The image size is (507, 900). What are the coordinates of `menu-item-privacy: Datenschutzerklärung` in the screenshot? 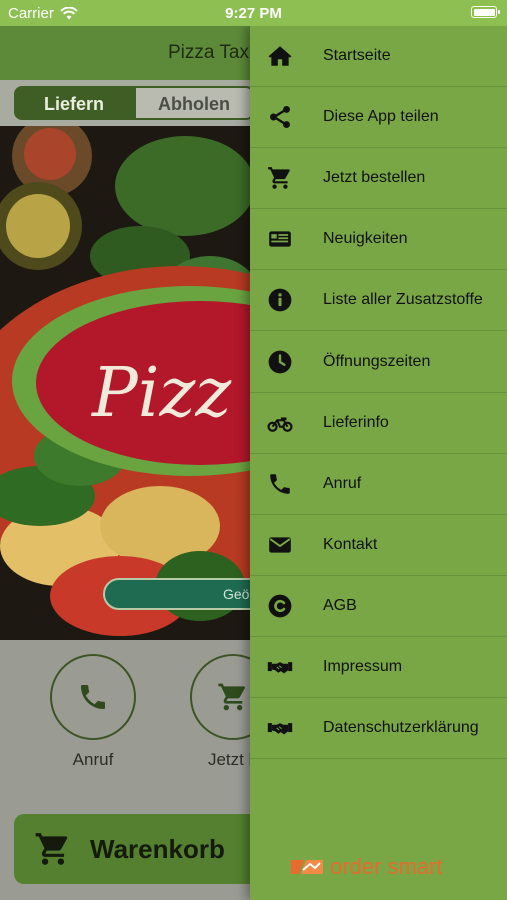 It's located at (378, 729).